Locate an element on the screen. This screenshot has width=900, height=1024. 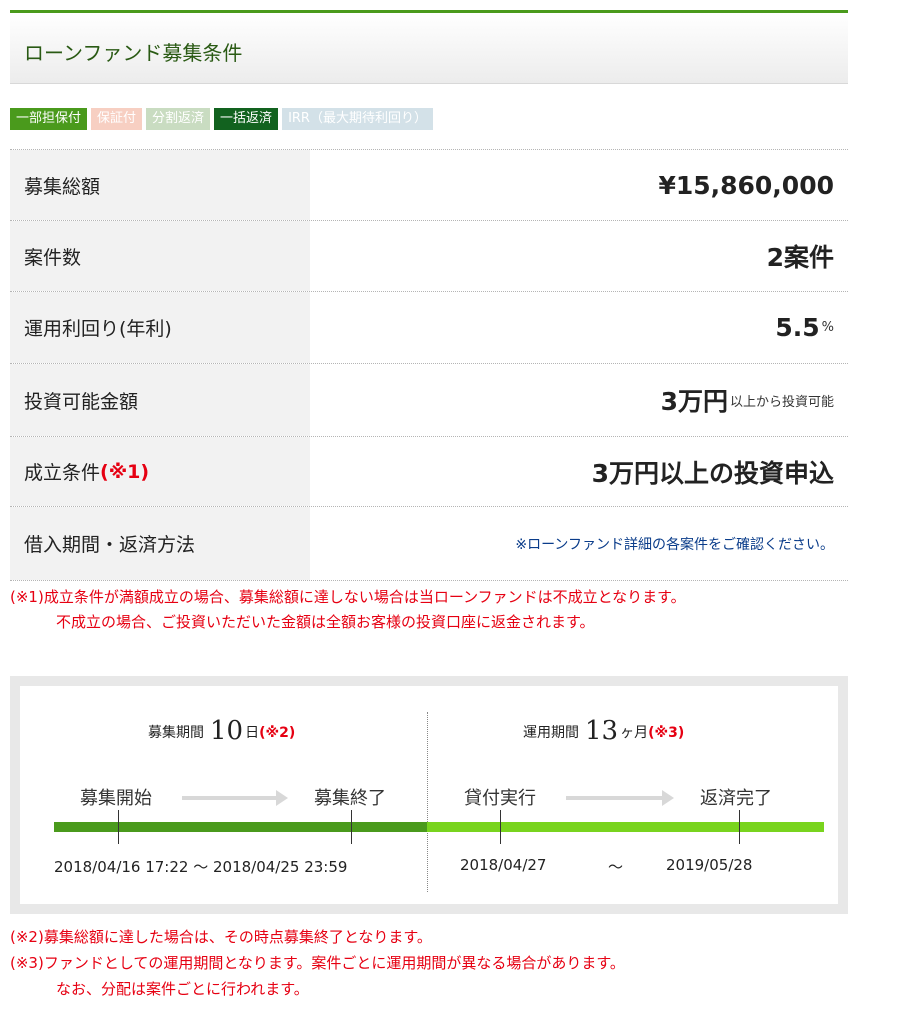
operation-period-label: 運用期間 is located at coordinates (551, 733).